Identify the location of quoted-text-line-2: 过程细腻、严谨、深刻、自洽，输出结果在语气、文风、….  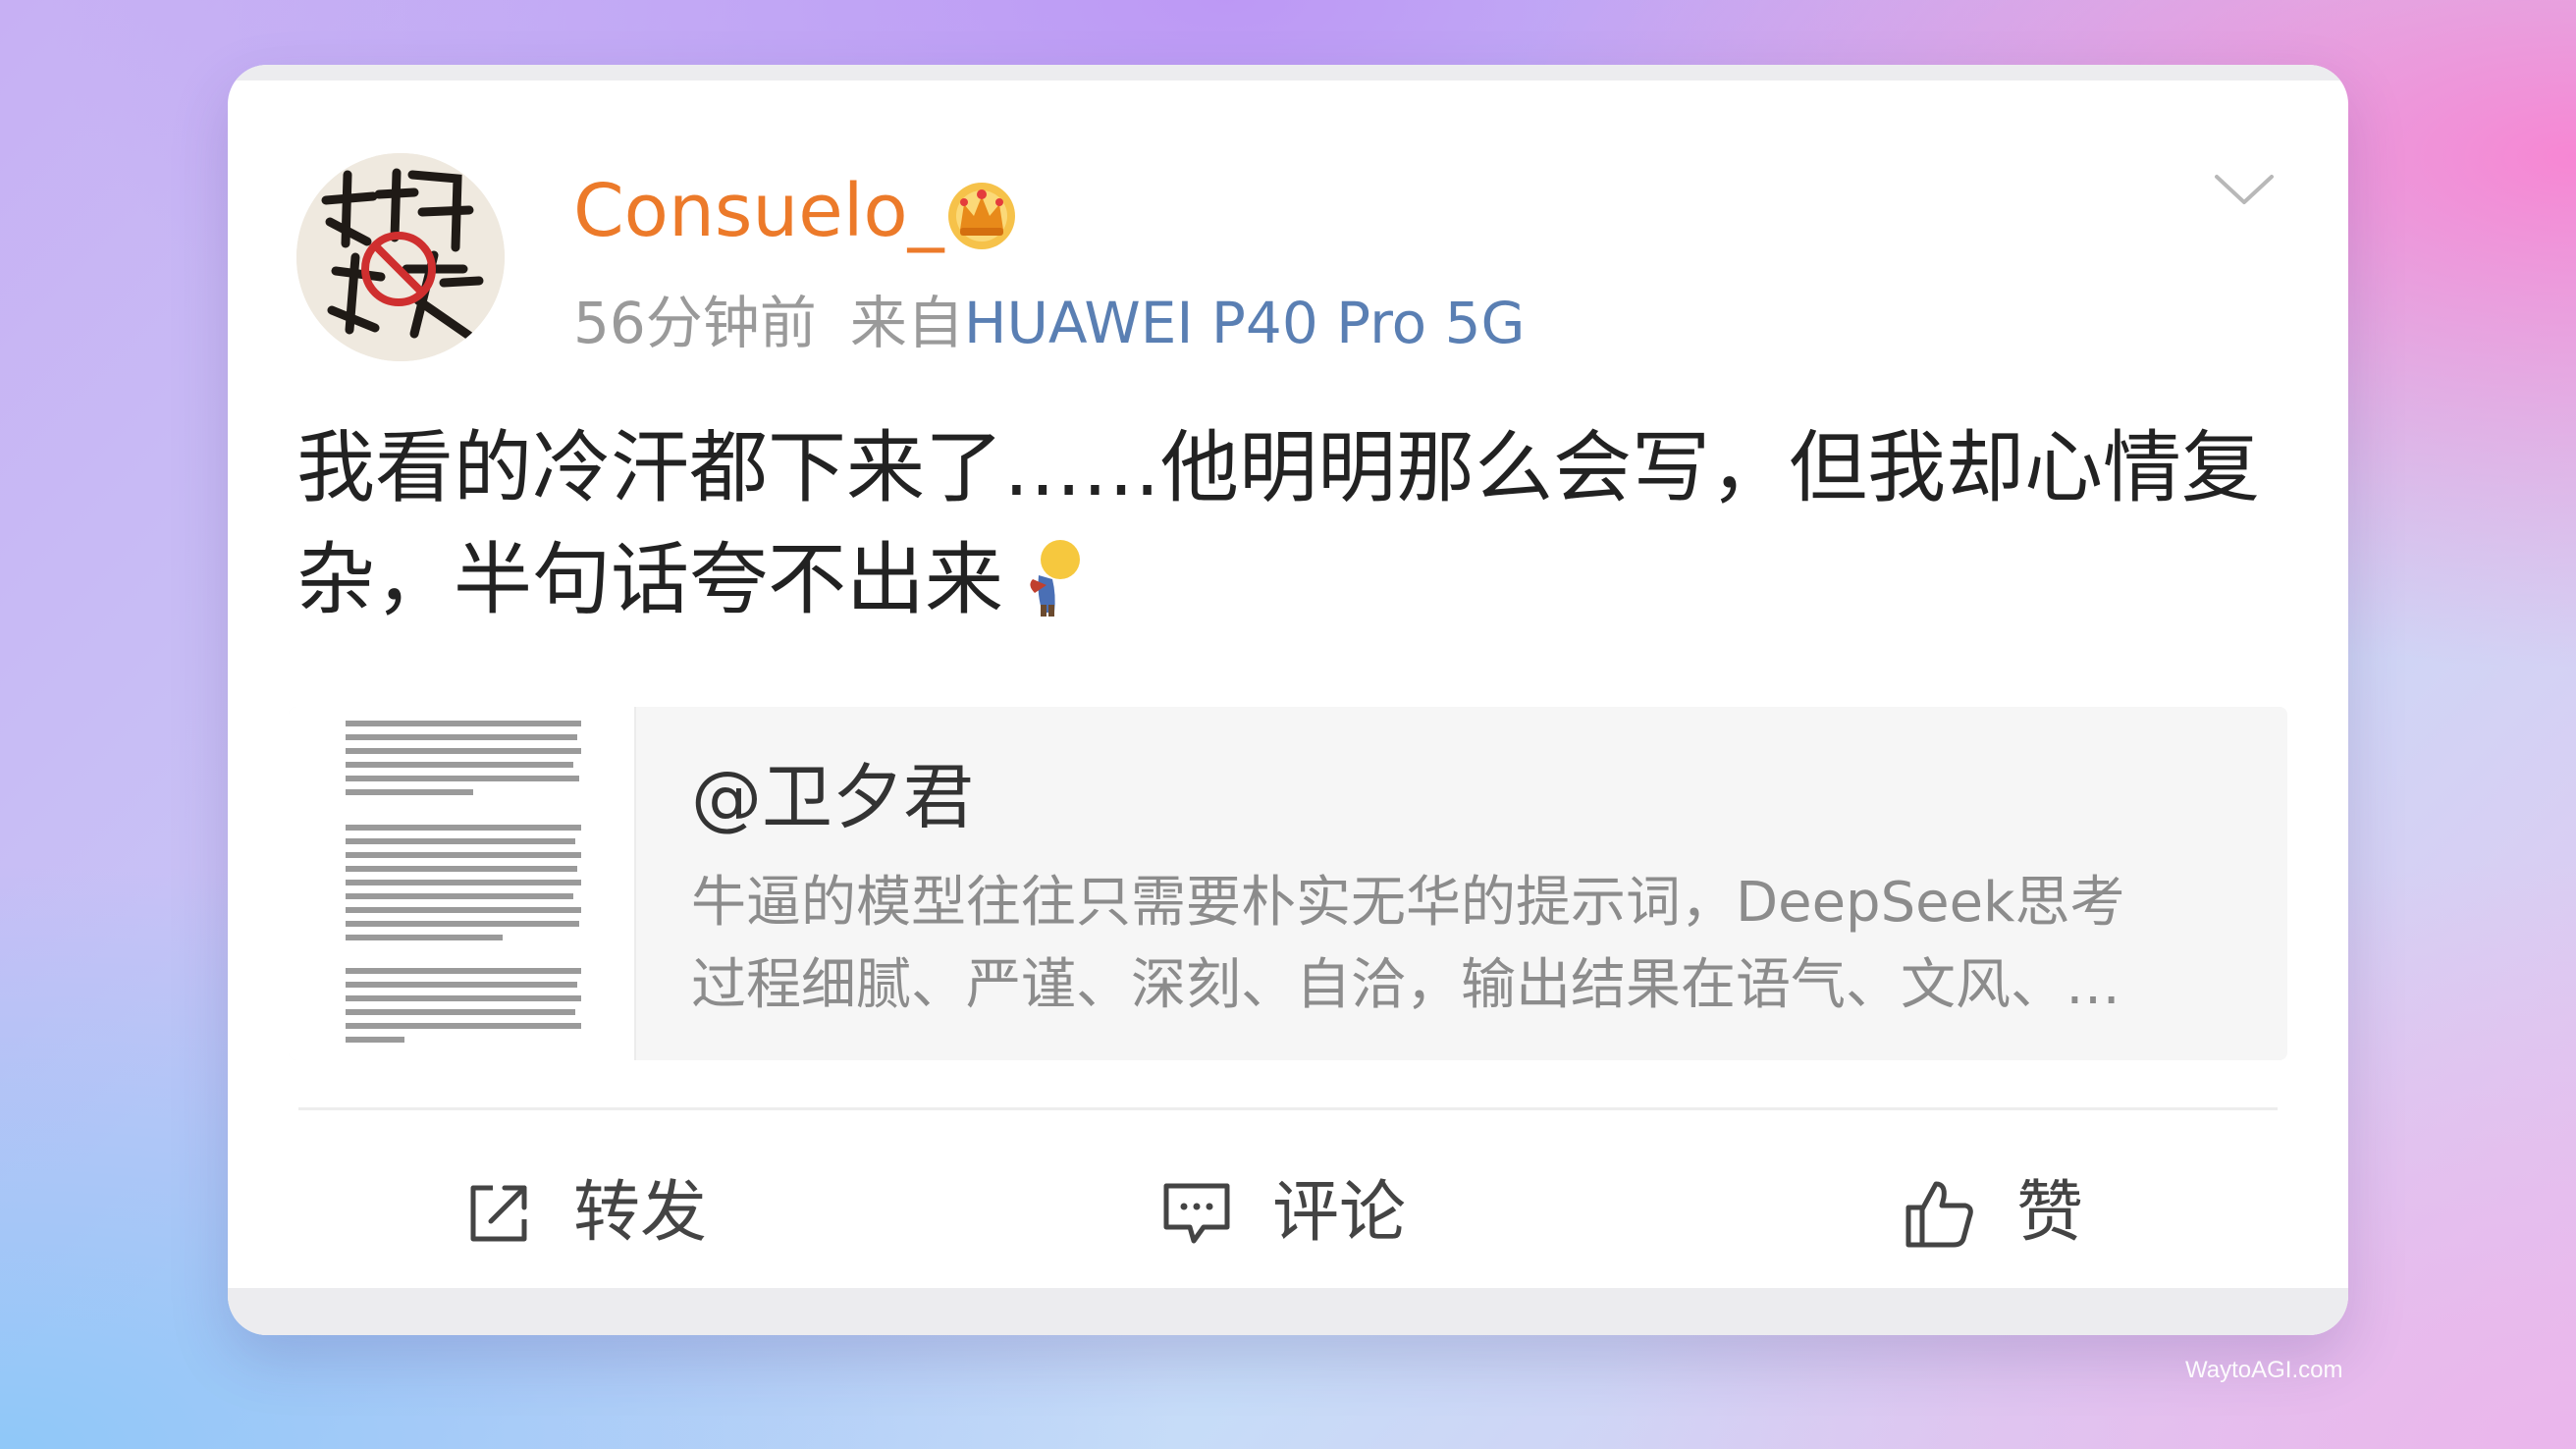
(1405, 985).